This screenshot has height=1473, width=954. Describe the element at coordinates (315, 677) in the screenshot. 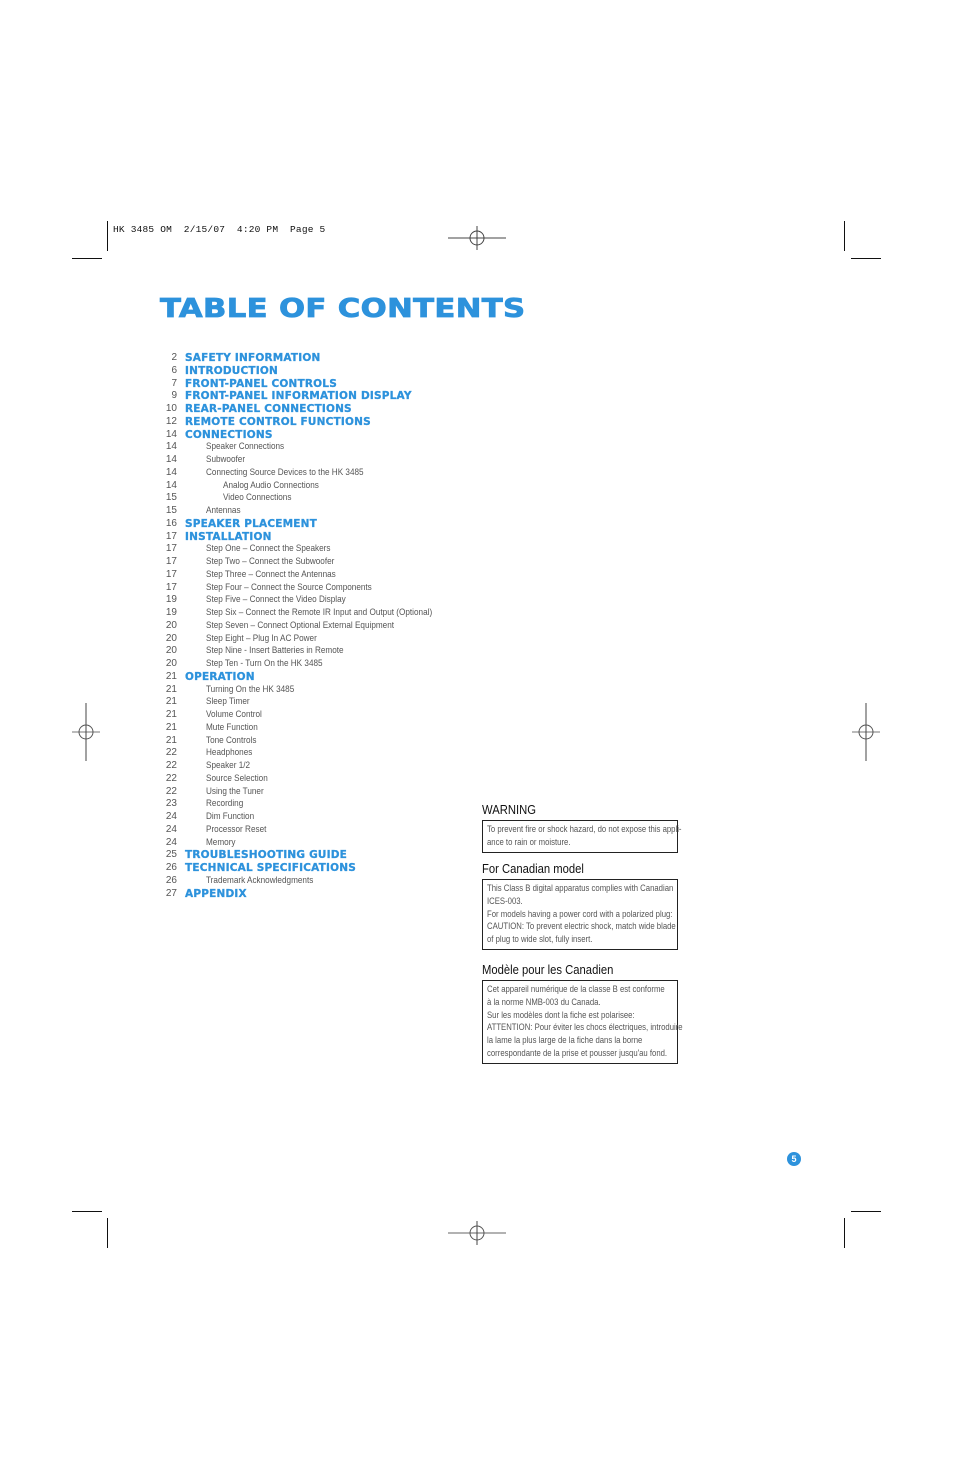

I see `toc-section: 21 OPERATION` at that location.